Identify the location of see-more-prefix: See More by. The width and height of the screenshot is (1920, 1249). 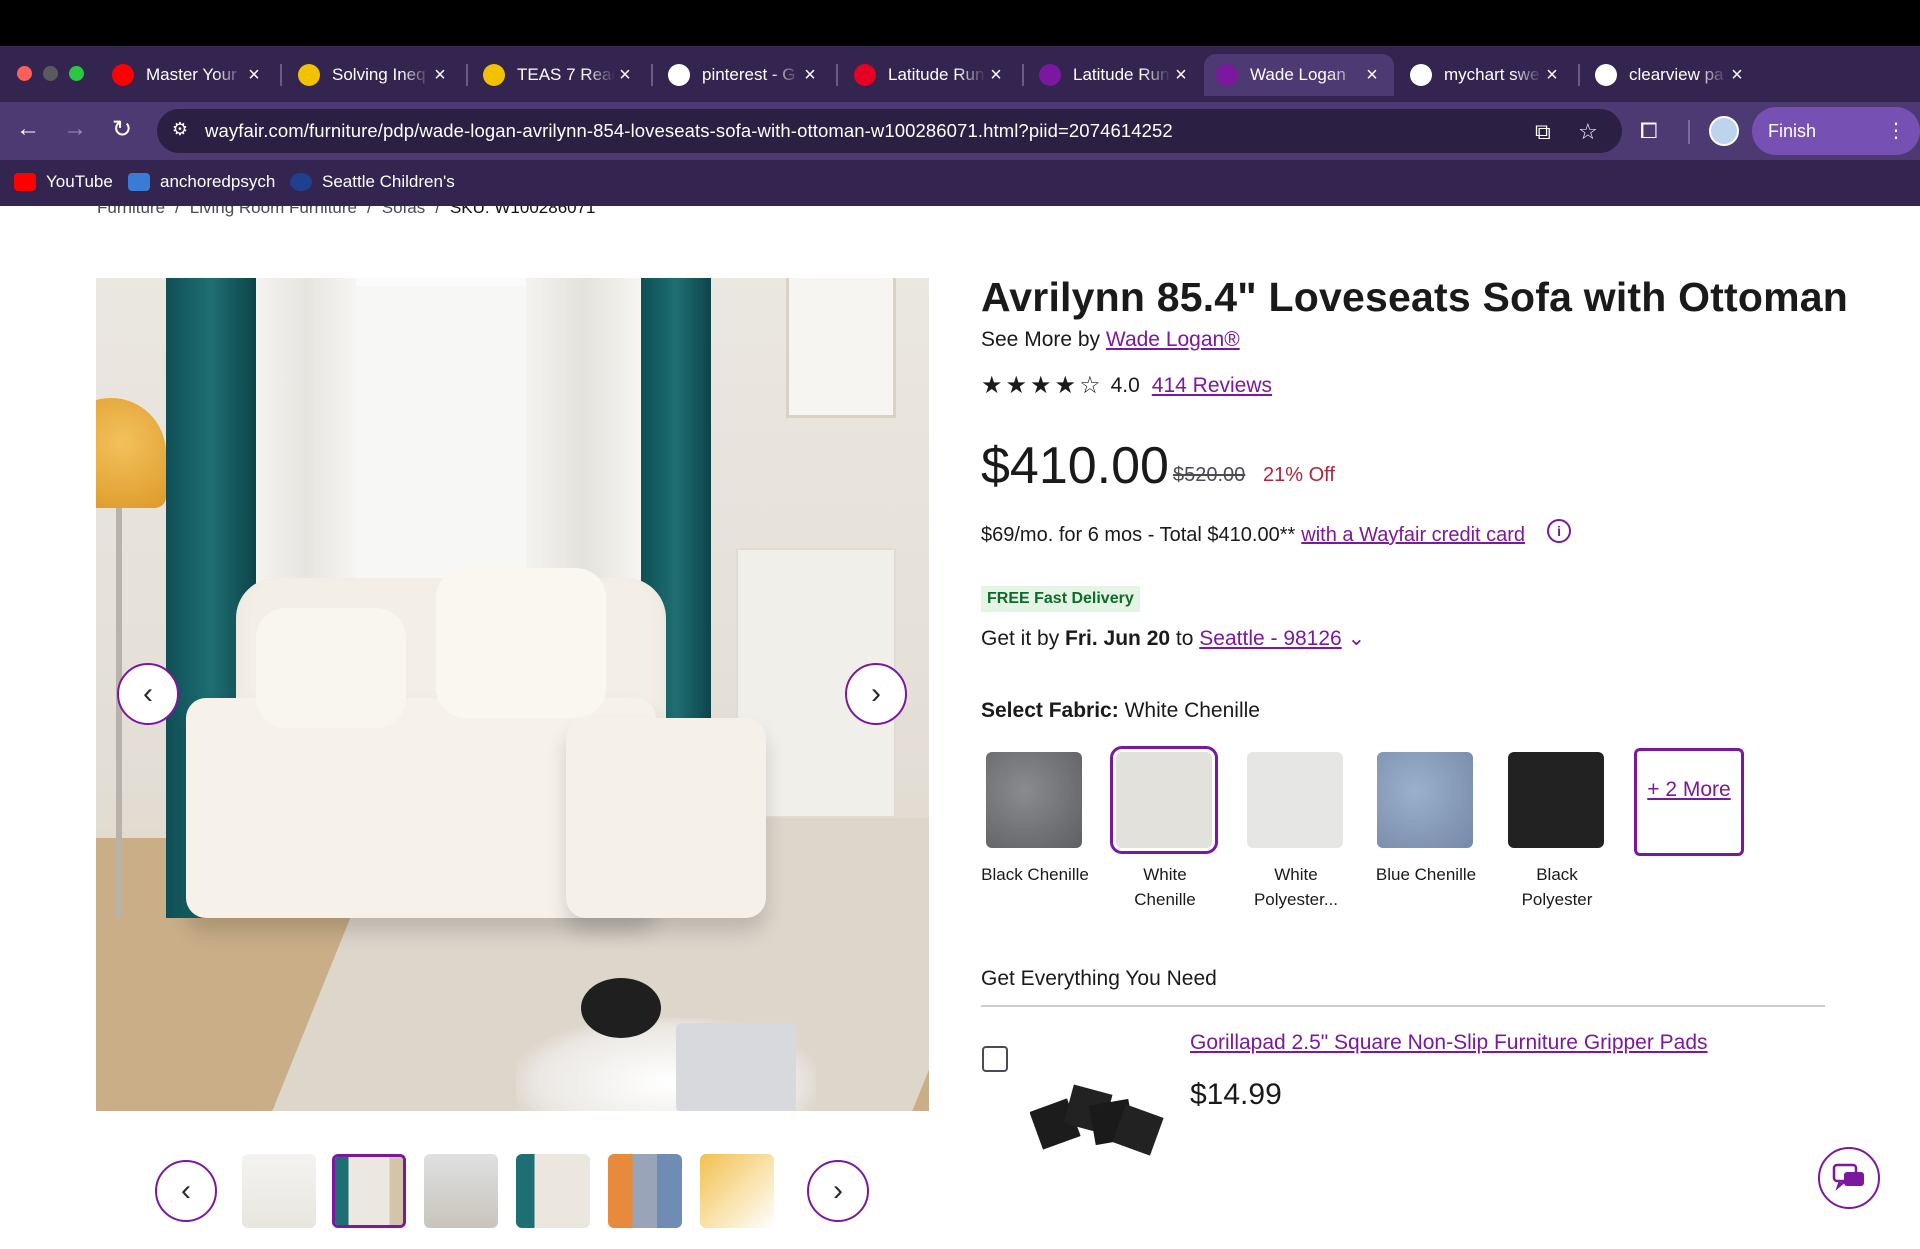
(1041, 339).